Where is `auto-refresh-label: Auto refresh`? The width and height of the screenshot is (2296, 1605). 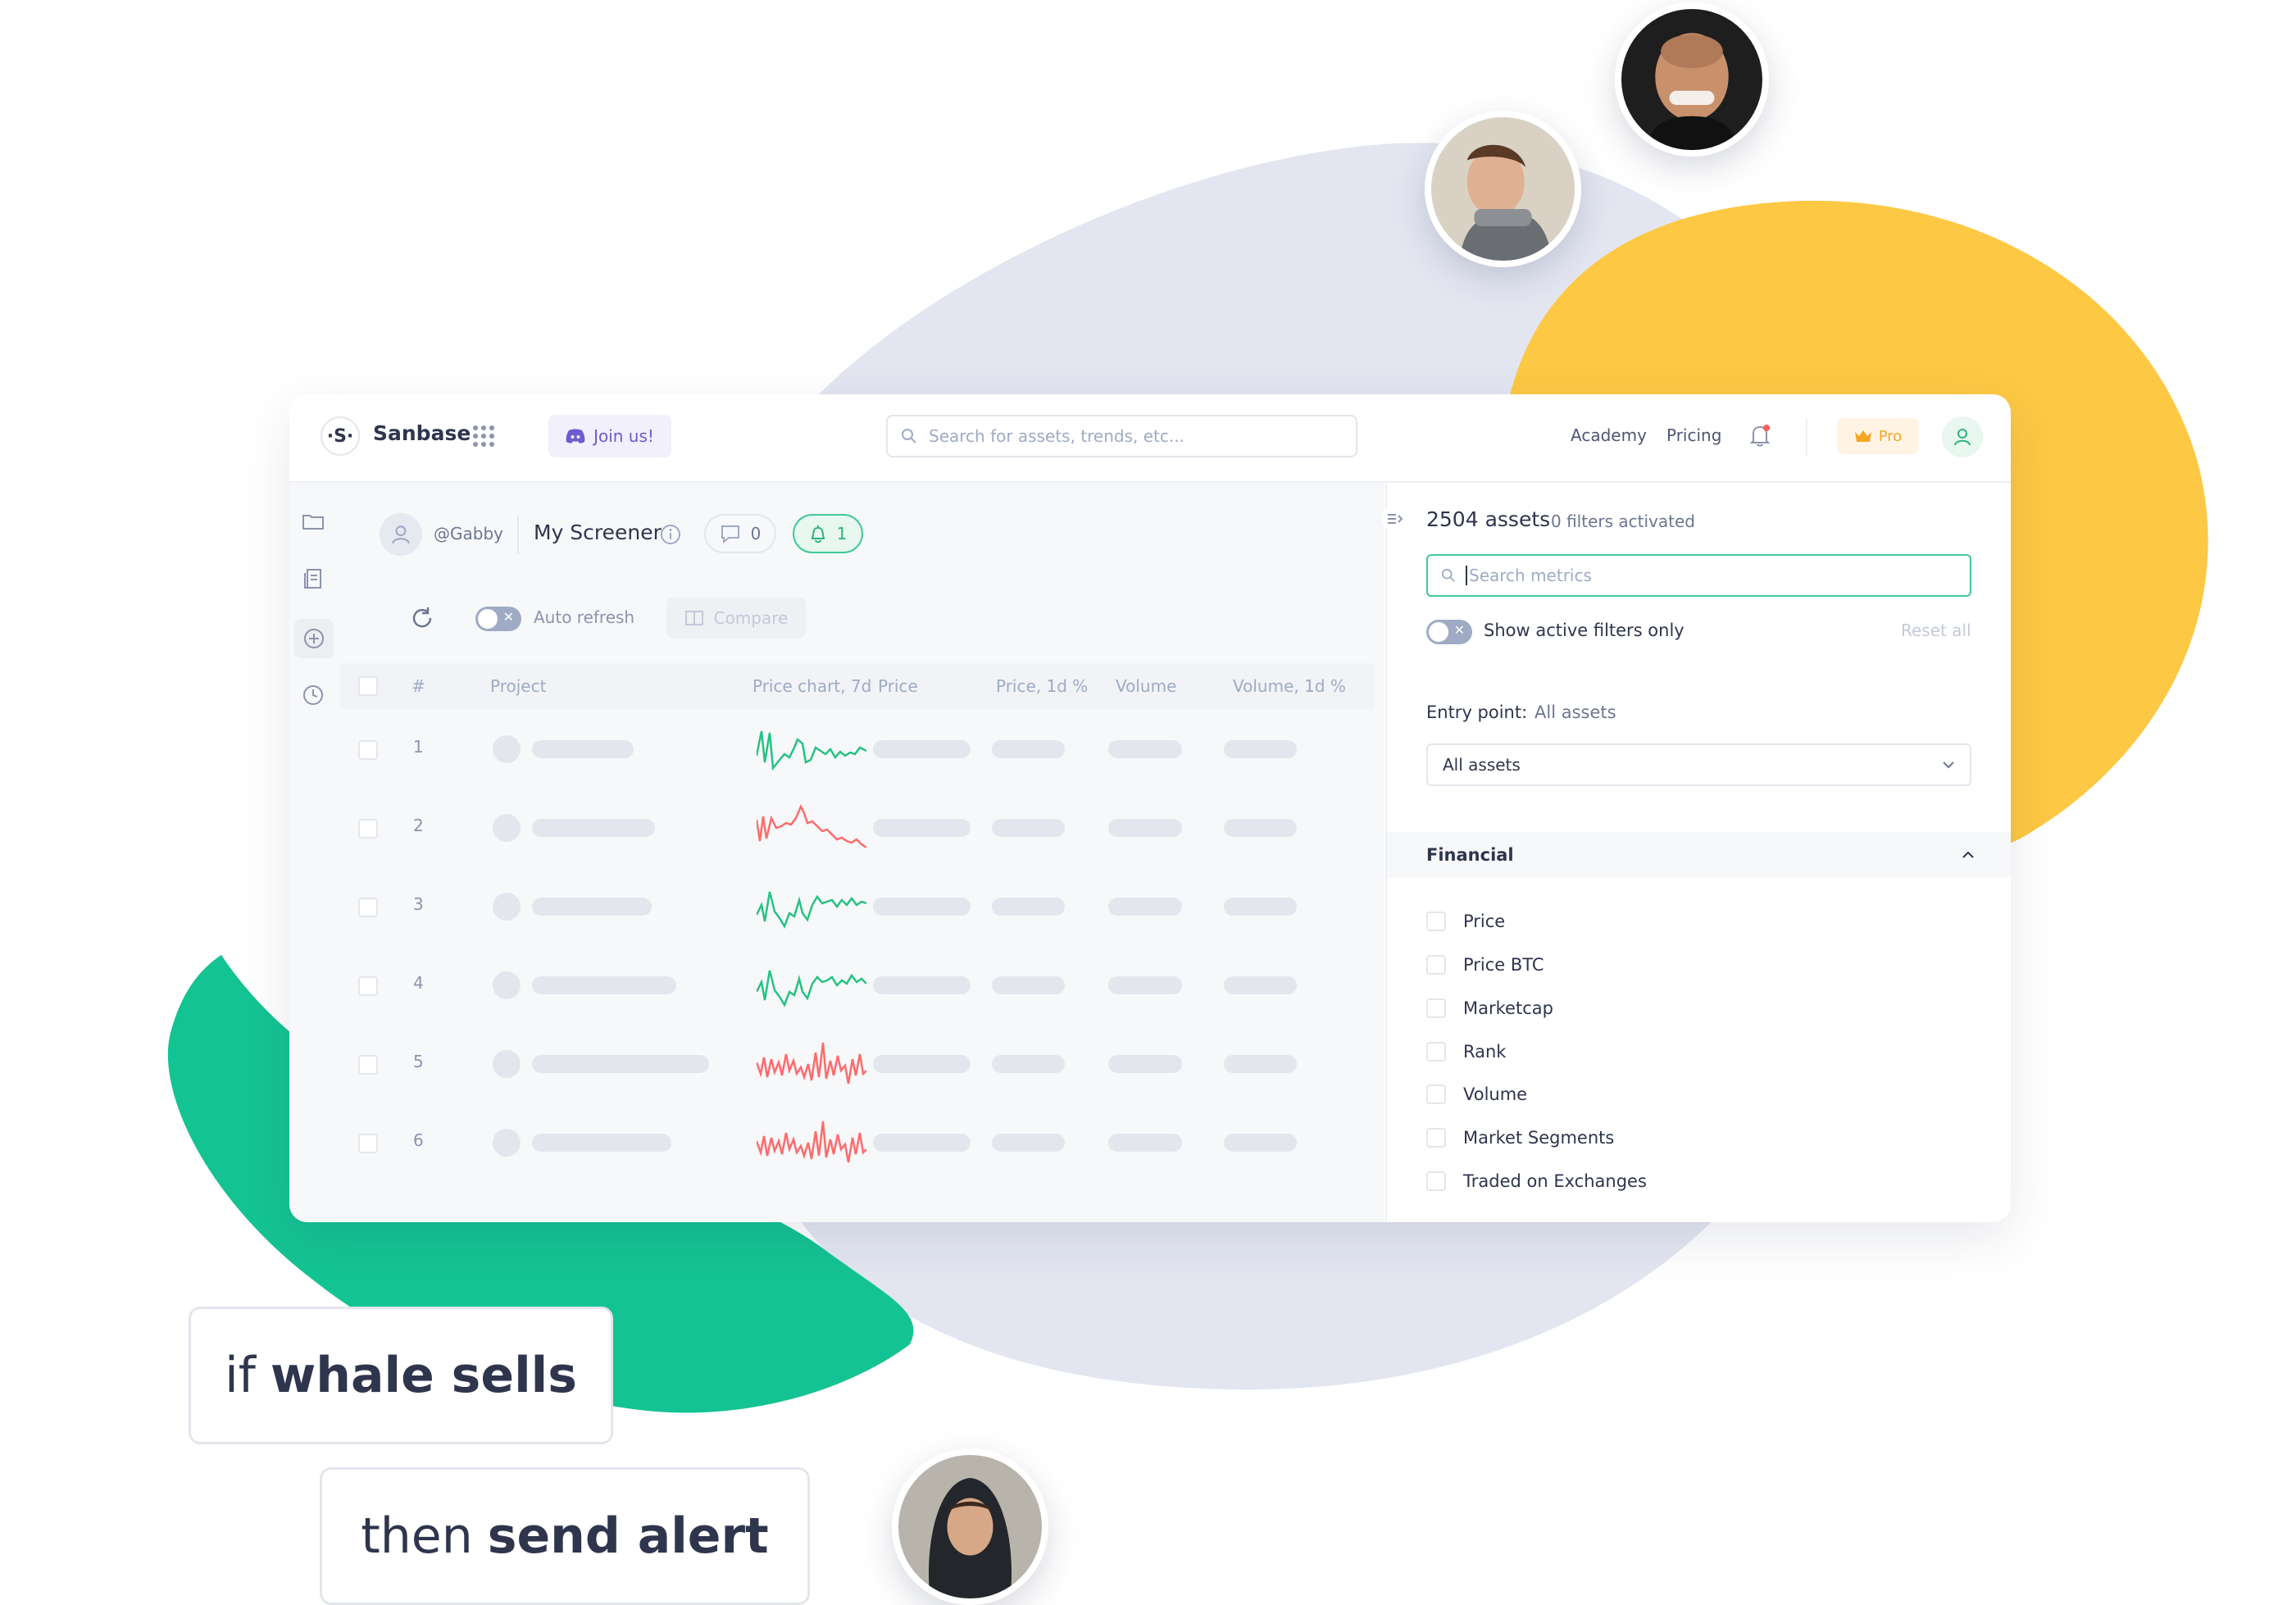
auto-refresh-label: Auto refresh is located at coordinates (584, 617).